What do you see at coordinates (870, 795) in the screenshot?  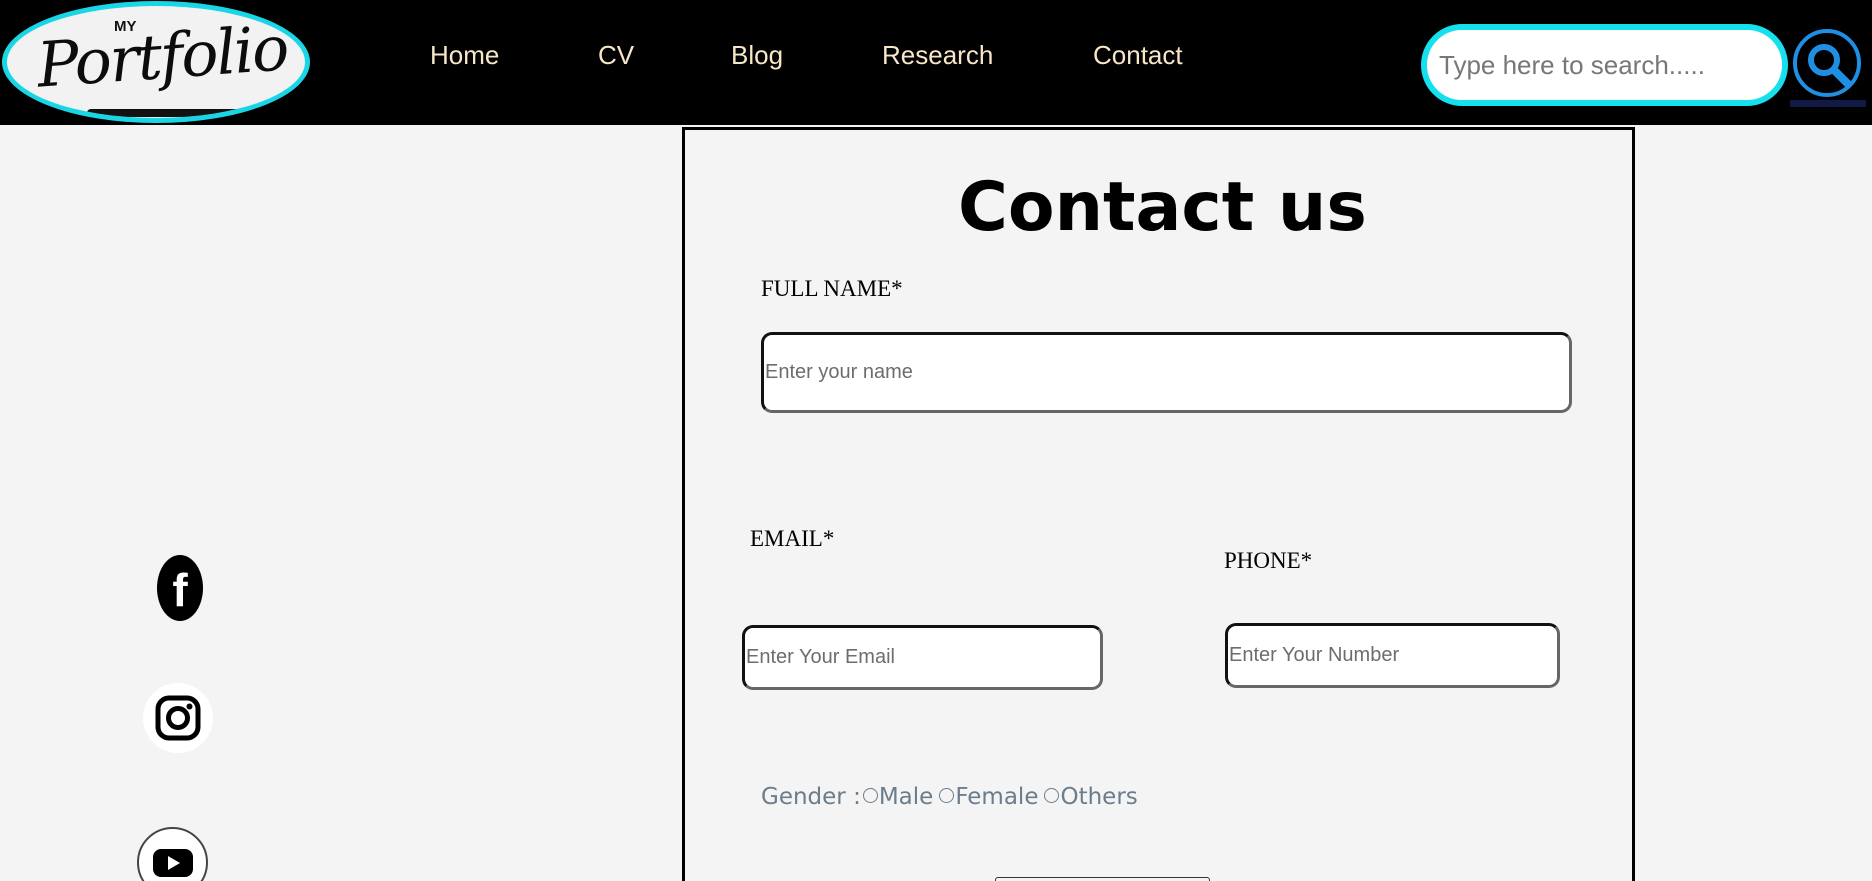 I see `radio-male` at bounding box center [870, 795].